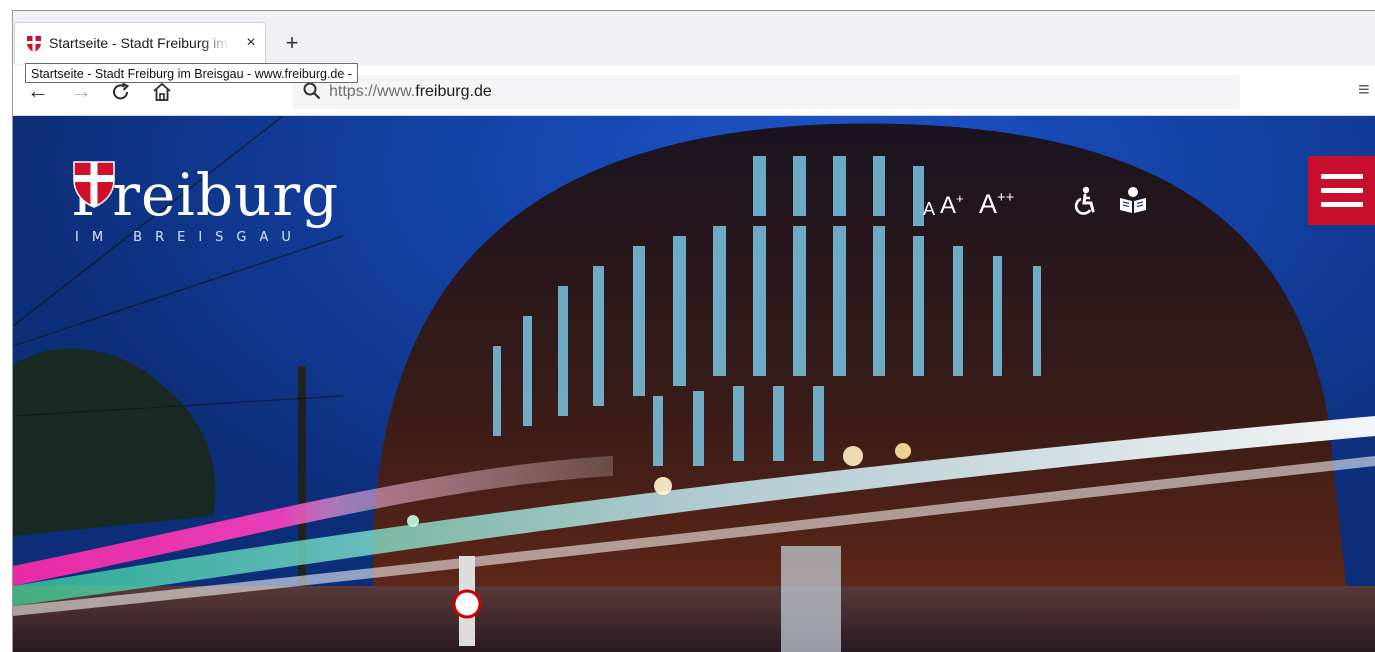 The width and height of the screenshot is (1375, 652). I want to click on freiburg-logo: Freiburg IM BREISGAU, so click(221, 205).